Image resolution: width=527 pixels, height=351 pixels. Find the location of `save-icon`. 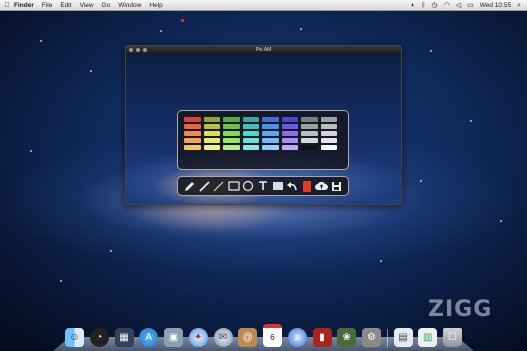

save-icon is located at coordinates (337, 186).